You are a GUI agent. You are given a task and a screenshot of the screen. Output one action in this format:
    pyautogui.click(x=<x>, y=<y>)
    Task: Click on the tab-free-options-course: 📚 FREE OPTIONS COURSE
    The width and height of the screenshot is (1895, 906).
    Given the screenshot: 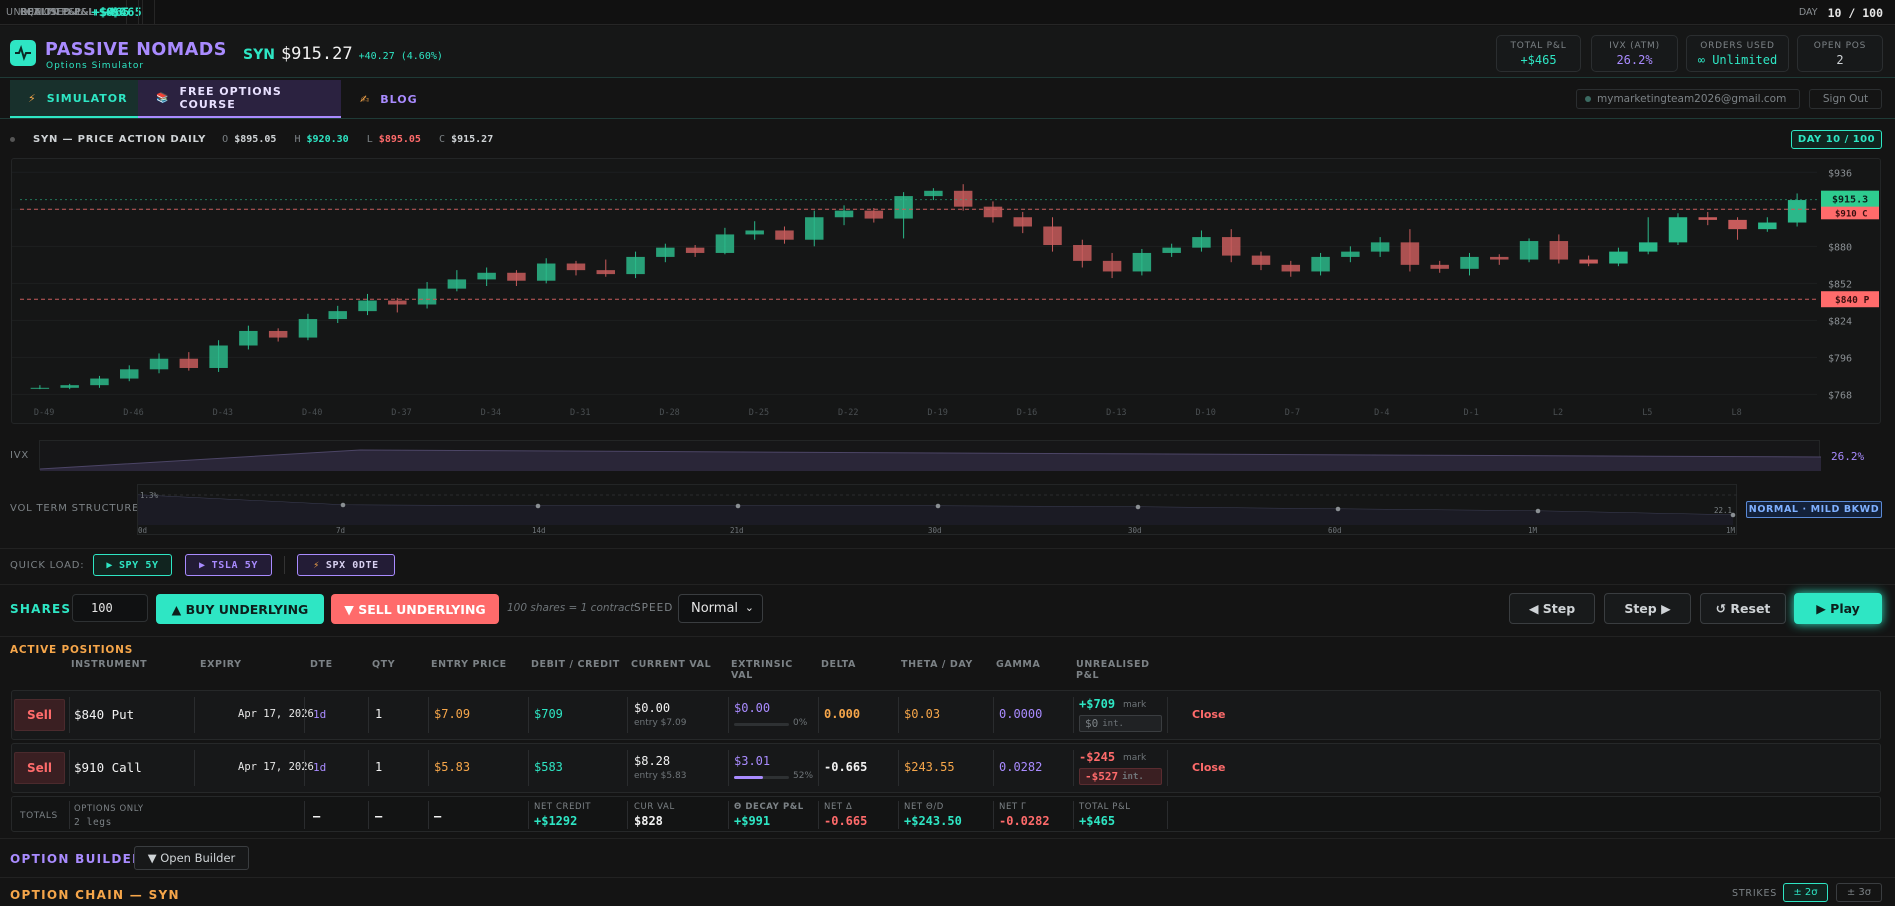 What is the action you would take?
    pyautogui.click(x=239, y=99)
    